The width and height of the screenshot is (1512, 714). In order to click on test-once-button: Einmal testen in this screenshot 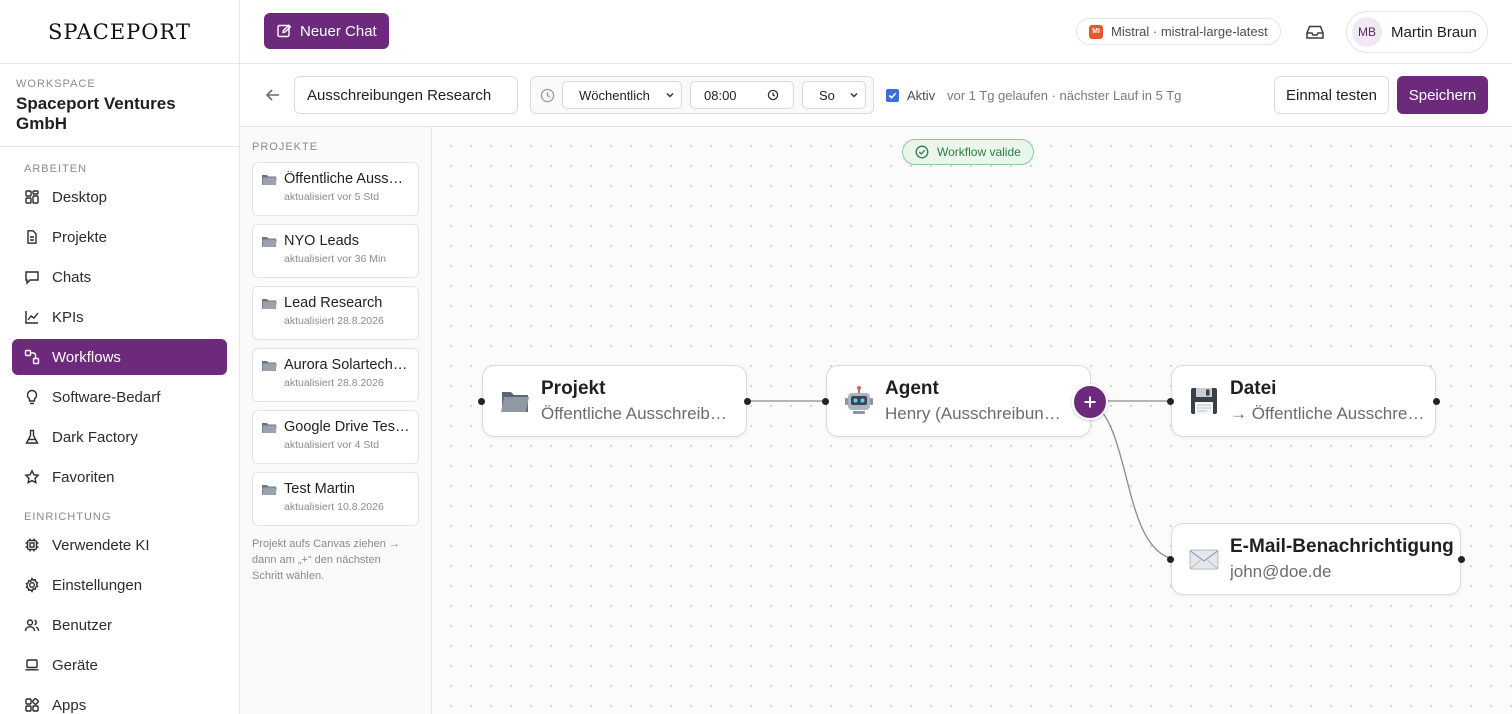, I will do `click(1331, 95)`.